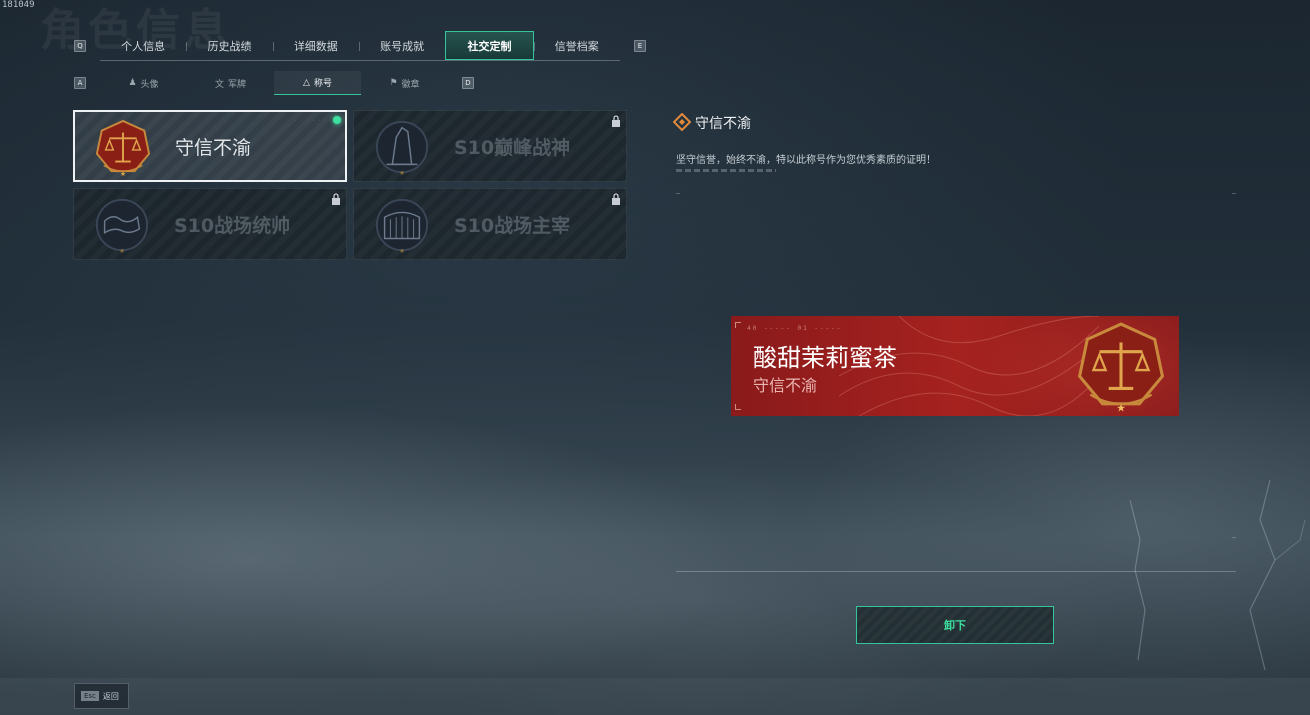  What do you see at coordinates (640, 46) in the screenshot?
I see `next-tab-key-hint: E` at bounding box center [640, 46].